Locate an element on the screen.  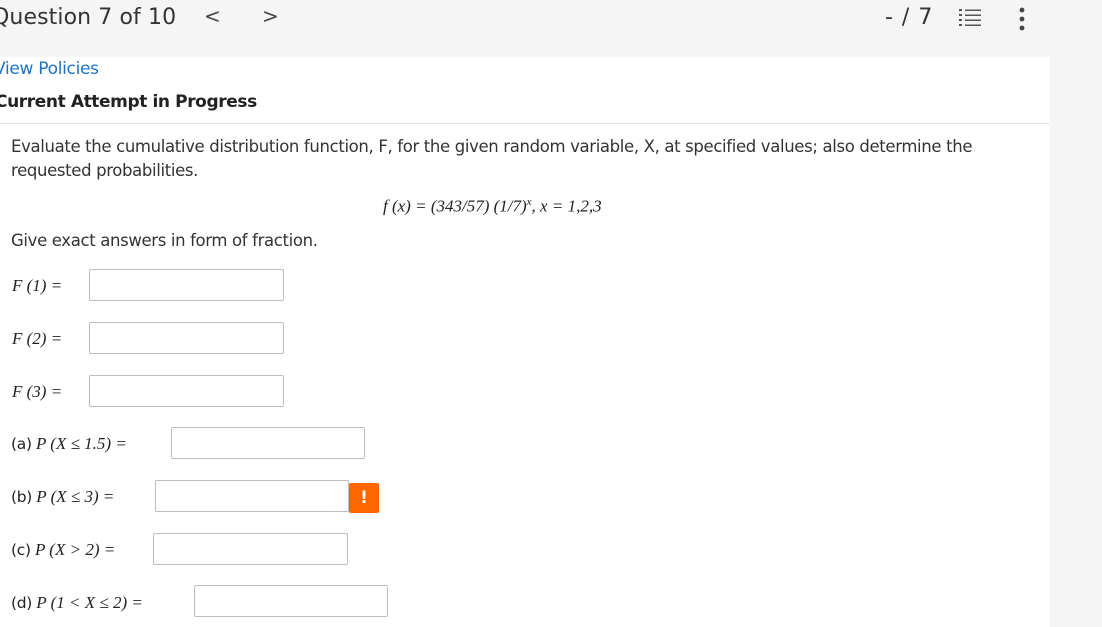
part-label: (d) is located at coordinates (22, 603).